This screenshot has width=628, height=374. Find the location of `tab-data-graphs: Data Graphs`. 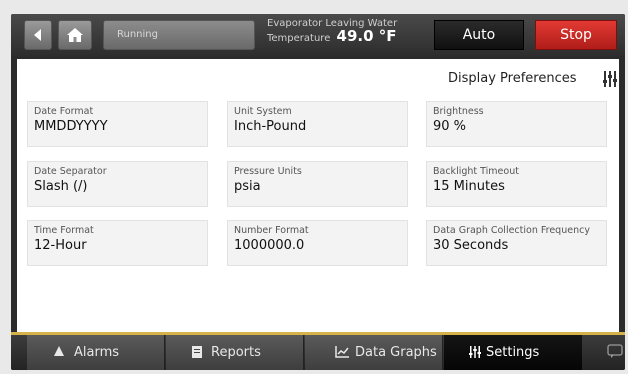

tab-data-graphs: Data Graphs is located at coordinates (374, 352).